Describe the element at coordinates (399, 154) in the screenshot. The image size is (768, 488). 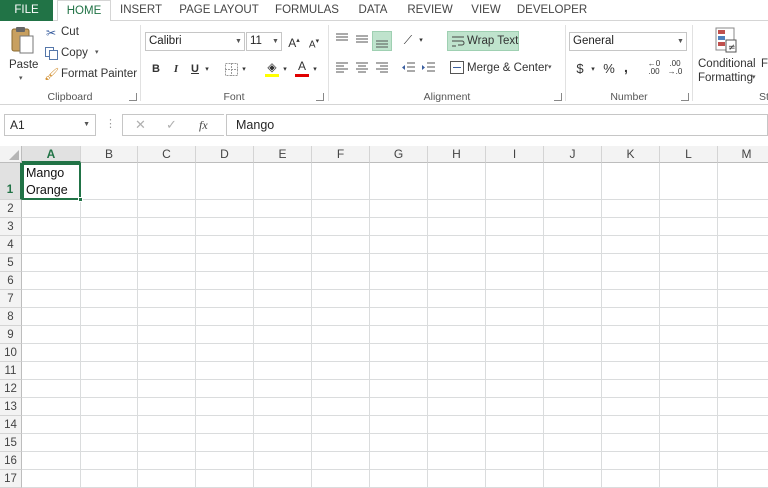
I see `column-header-g: G` at that location.